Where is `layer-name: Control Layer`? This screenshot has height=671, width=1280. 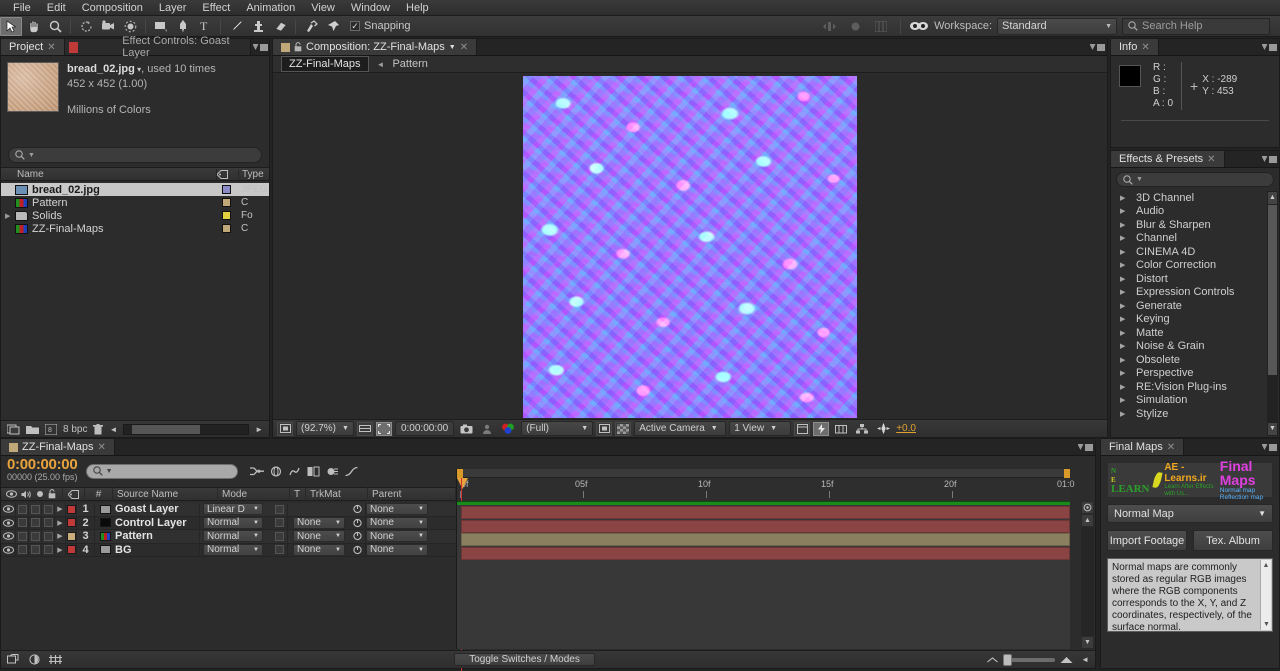
layer-name: Control Layer is located at coordinates (147, 523).